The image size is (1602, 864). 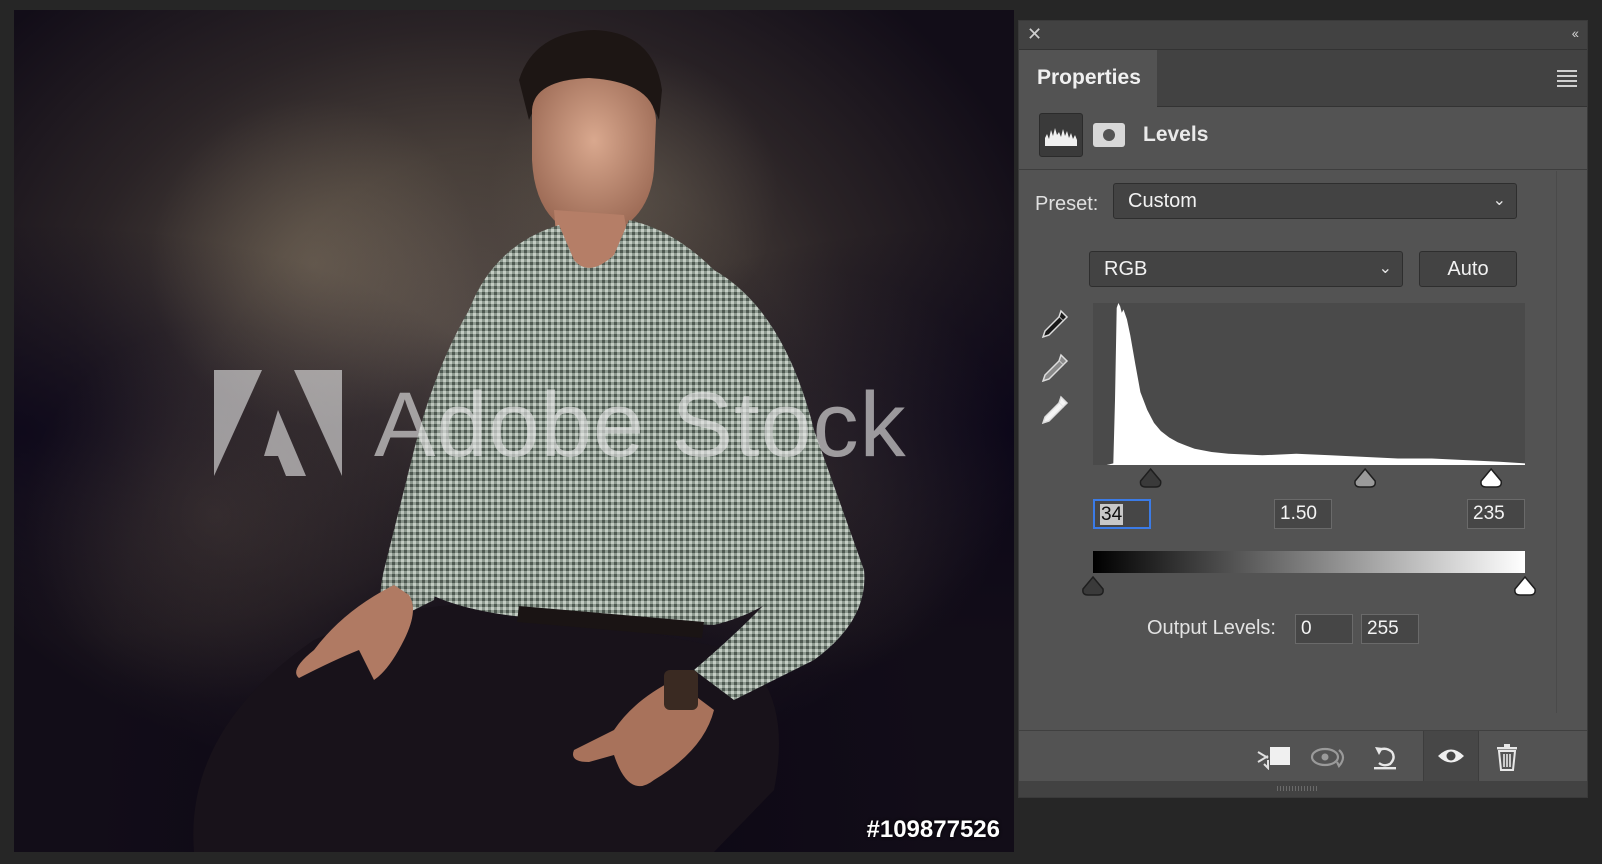 I want to click on channel-dropdown: RGB ⌄, so click(x=1246, y=269).